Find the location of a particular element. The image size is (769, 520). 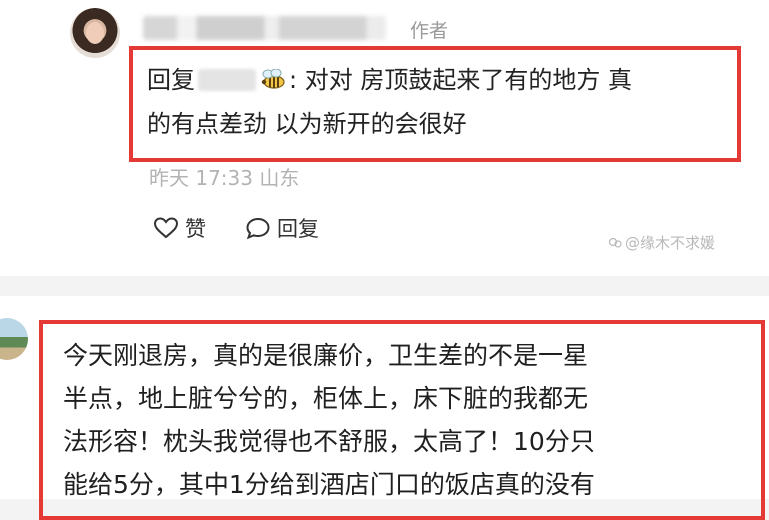

review-line: 半点，地上脏兮兮的，柜体上，床下脏的我都无 is located at coordinates (326, 398).